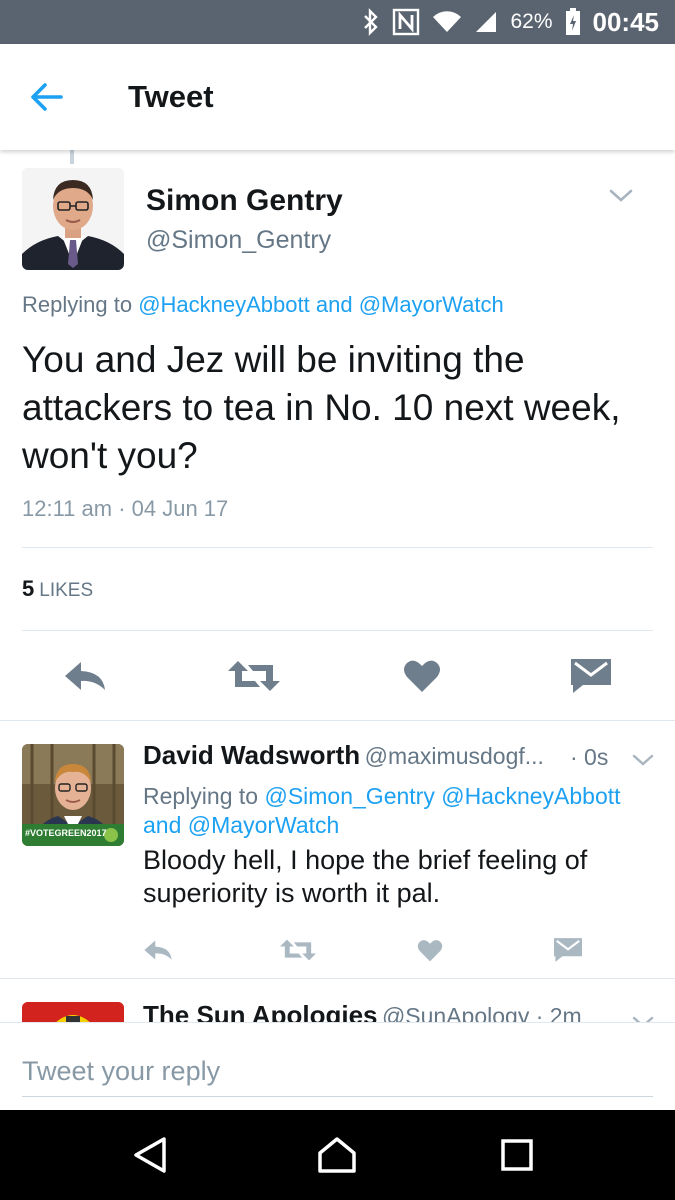 This screenshot has width=675, height=1200. Describe the element at coordinates (238, 240) in the screenshot. I see `author-handle: @Simon_Gentry` at that location.